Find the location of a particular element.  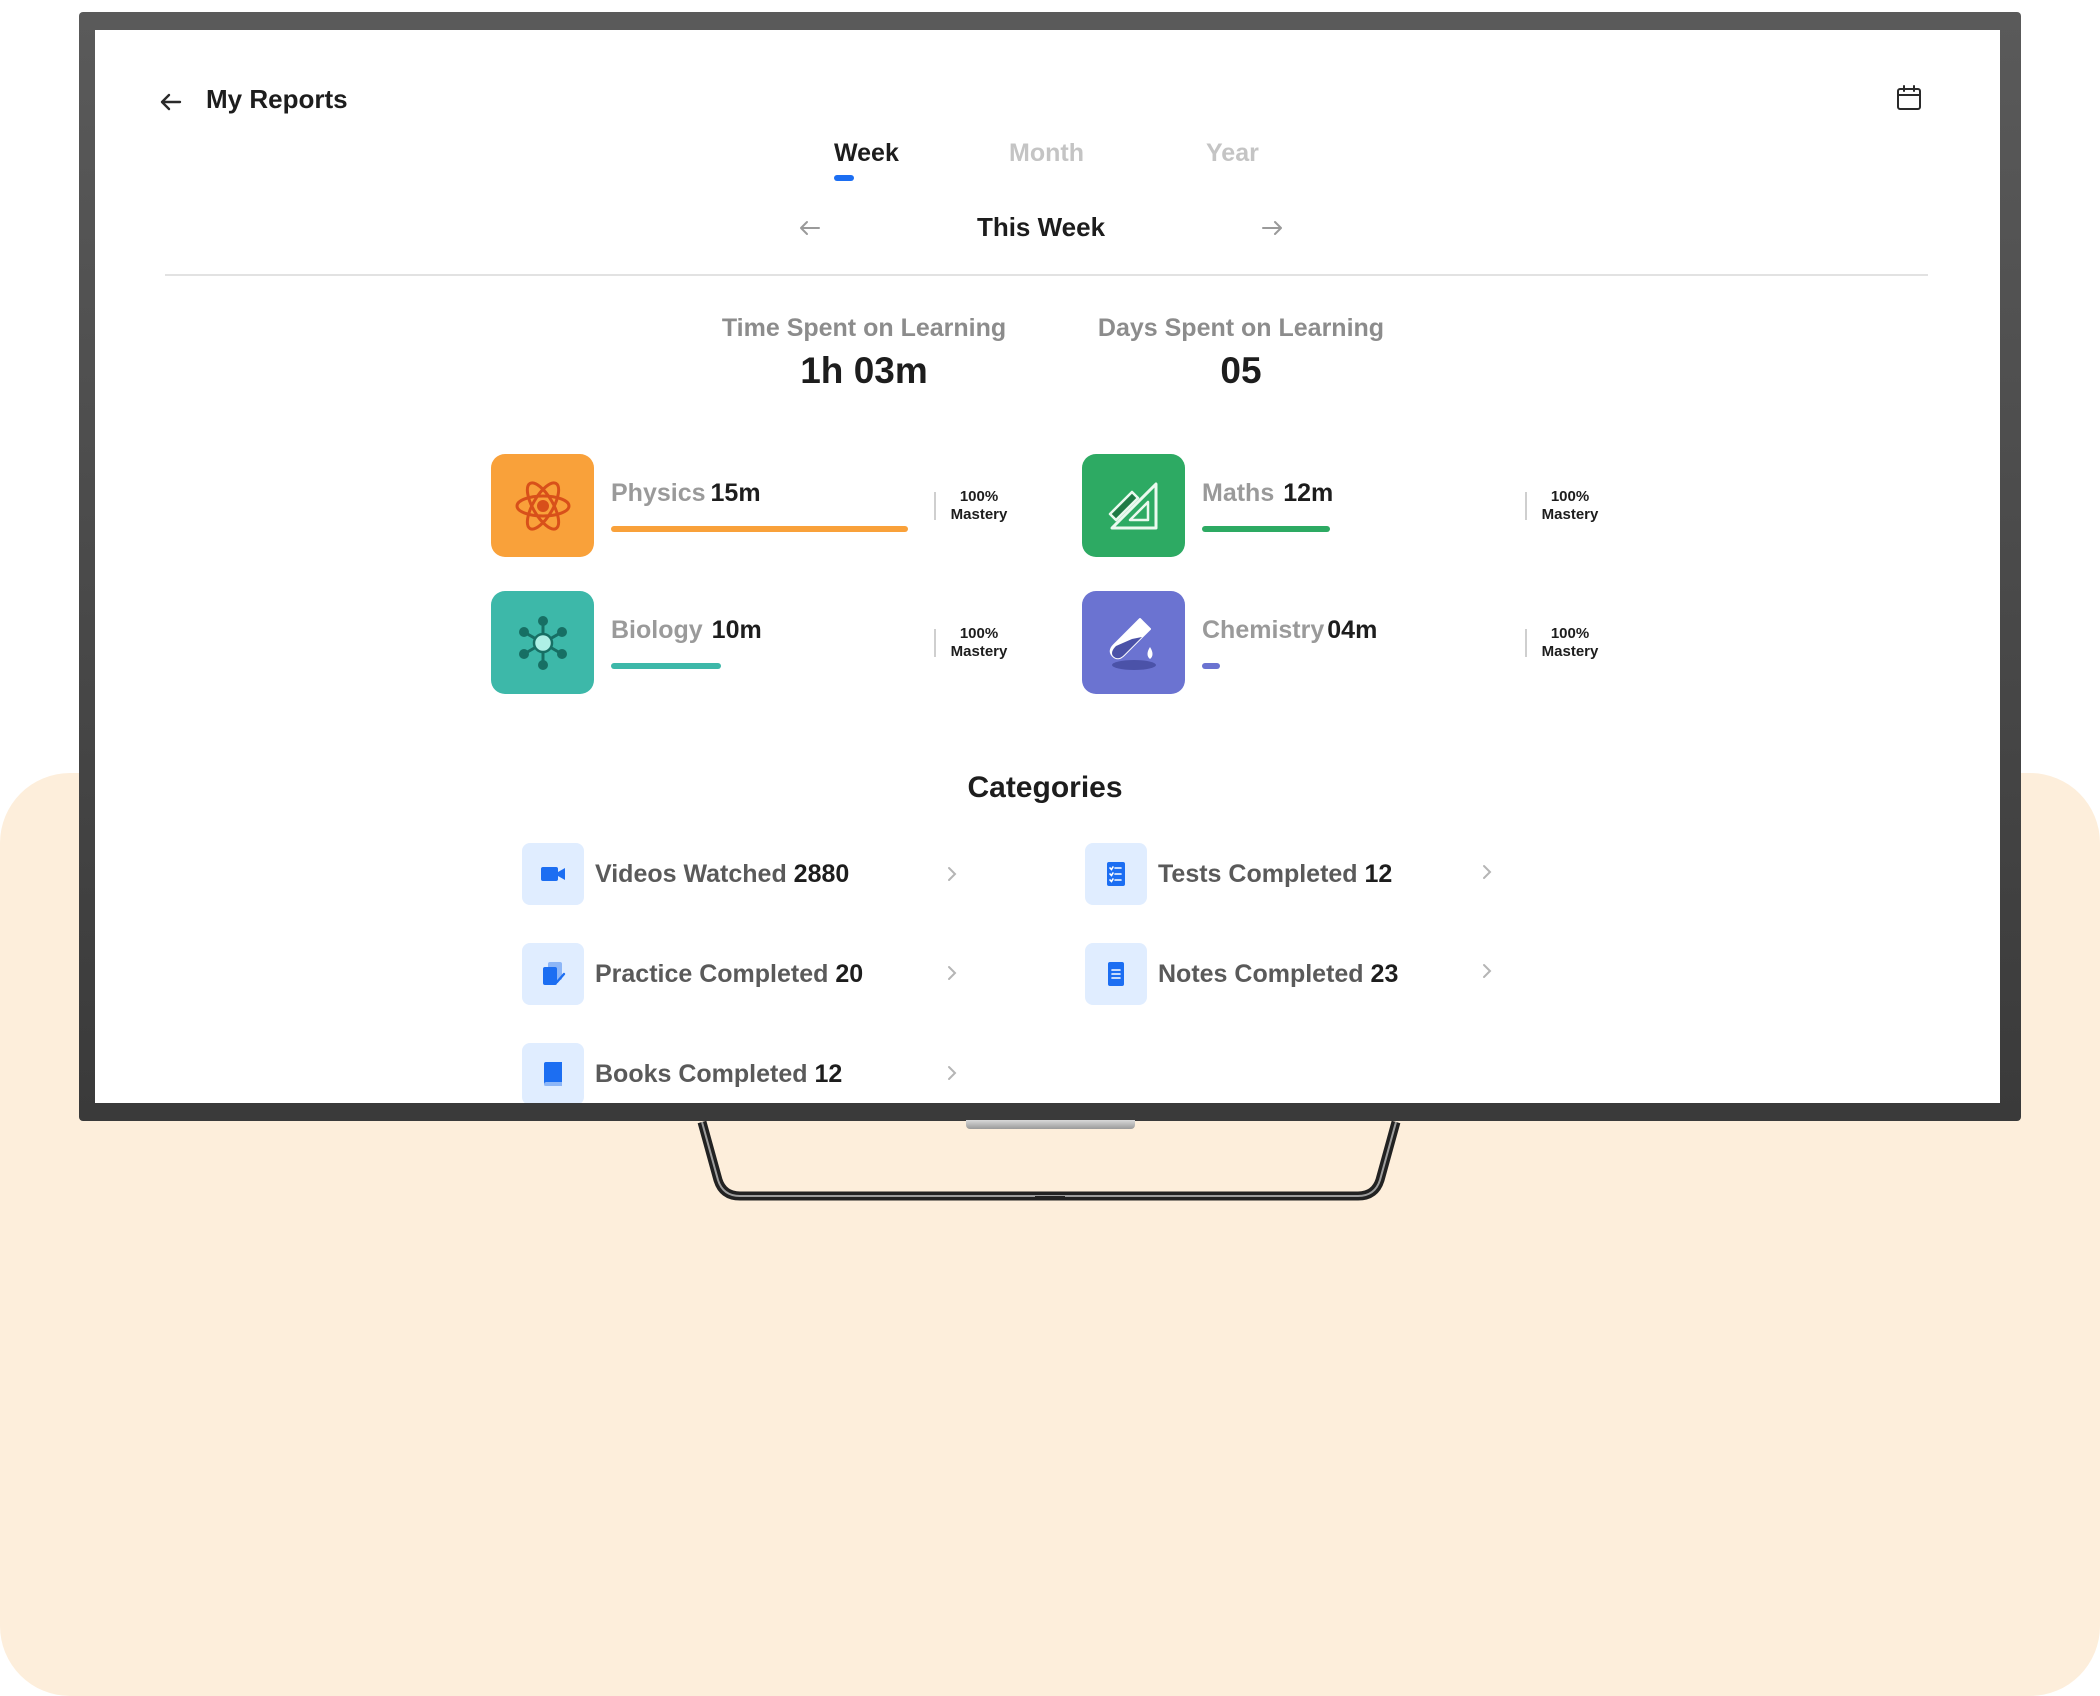

subject-name: Chemistry is located at coordinates (1263, 630).